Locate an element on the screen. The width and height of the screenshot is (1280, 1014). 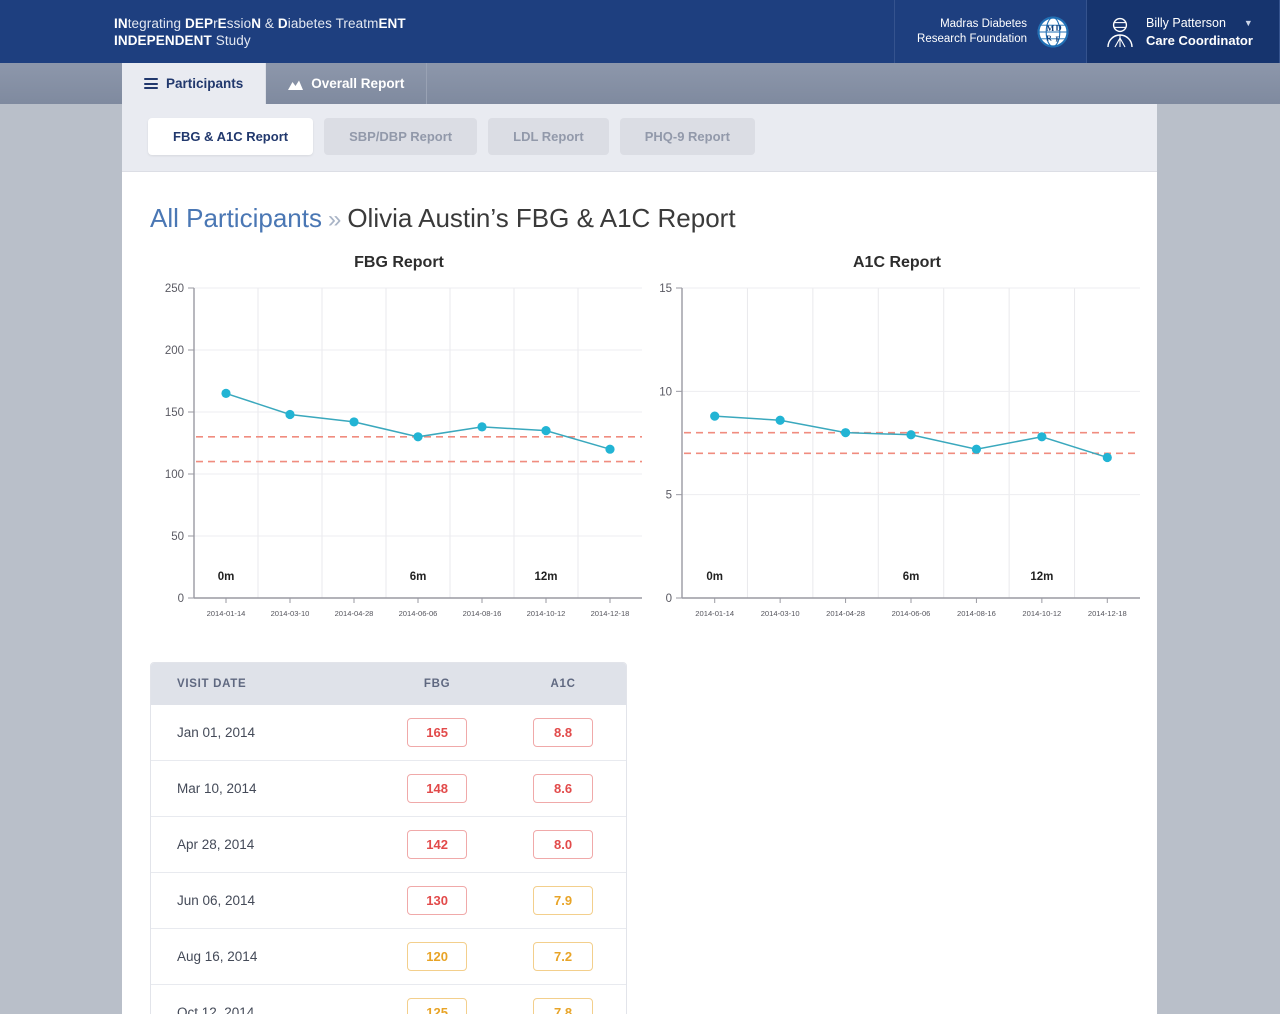
tab-overall-report: Overall Report is located at coordinates (347, 83).